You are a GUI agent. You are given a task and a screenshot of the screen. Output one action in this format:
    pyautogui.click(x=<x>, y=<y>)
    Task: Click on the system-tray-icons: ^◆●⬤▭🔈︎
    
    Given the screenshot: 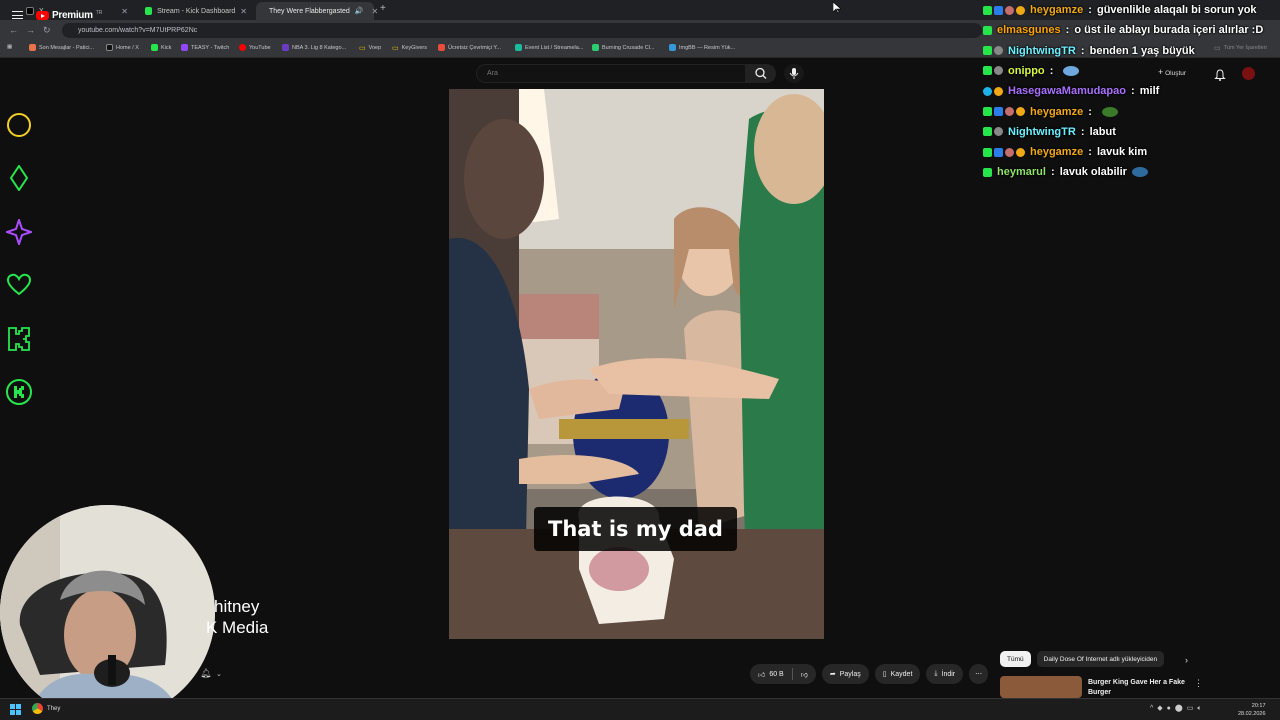 What is the action you would take?
    pyautogui.click(x=1178, y=708)
    